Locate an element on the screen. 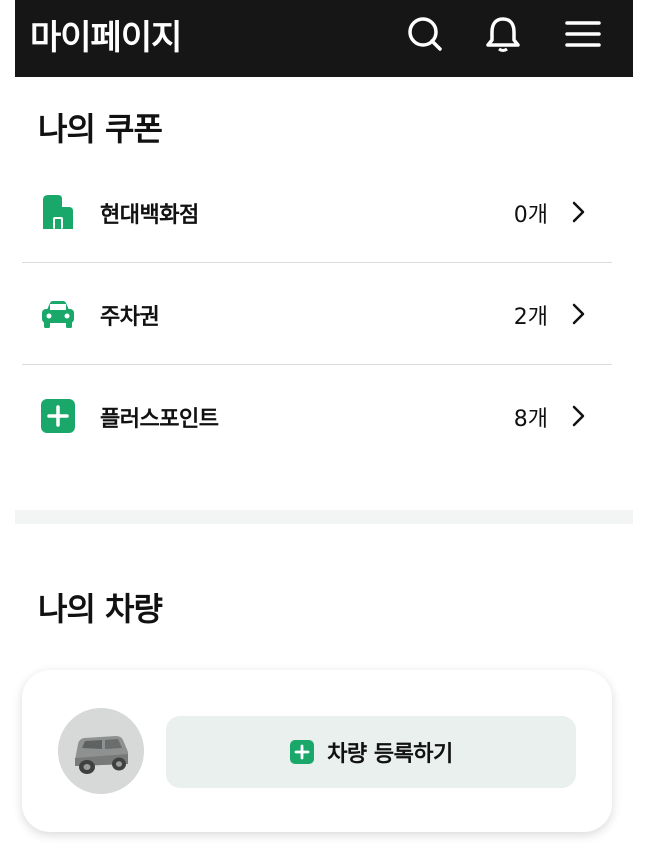 The width and height of the screenshot is (648, 864). car-avatar-icon is located at coordinates (101, 751).